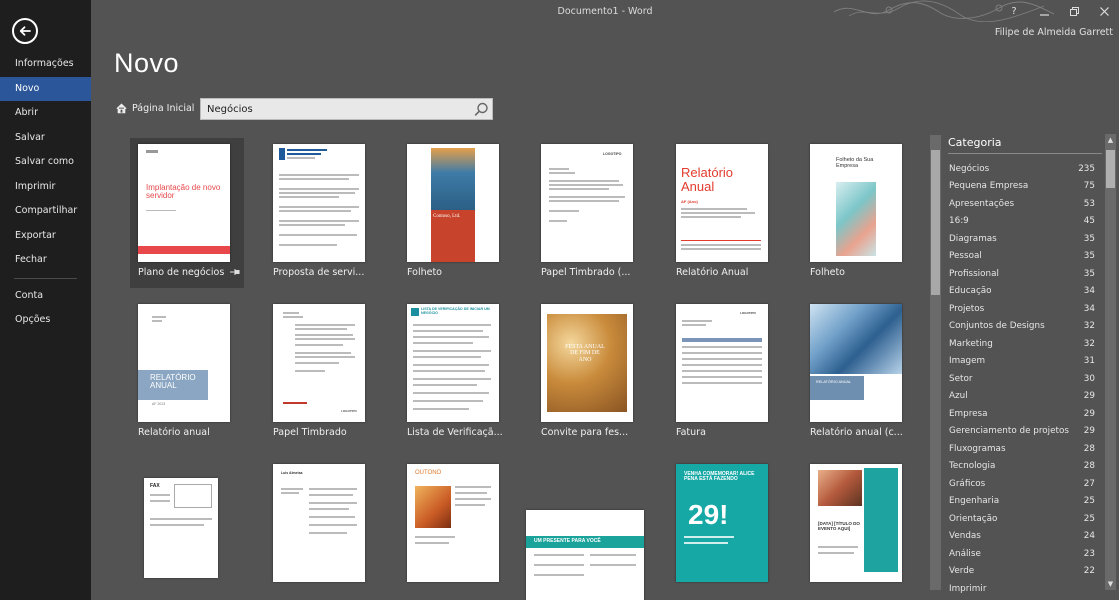  I want to click on category-item: Engenharia 25, so click(1022, 502).